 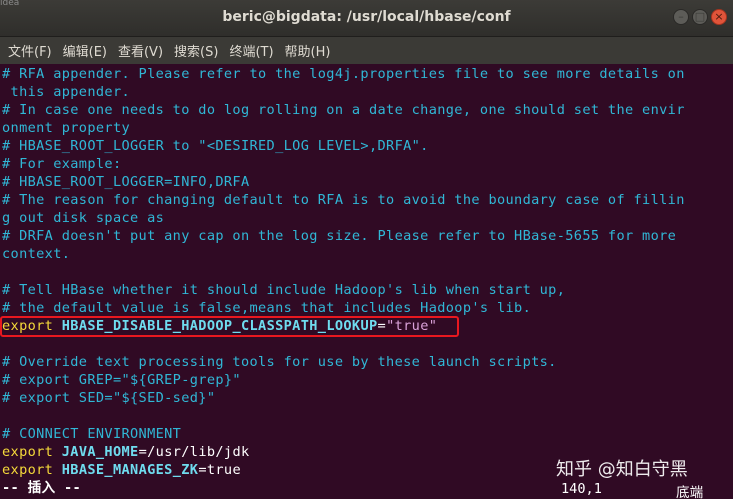 I want to click on menu-bar: 文件(F) 编辑(E) 查看(V) 搜索(S) 终端(T) 帮助(H), so click(x=366, y=50).